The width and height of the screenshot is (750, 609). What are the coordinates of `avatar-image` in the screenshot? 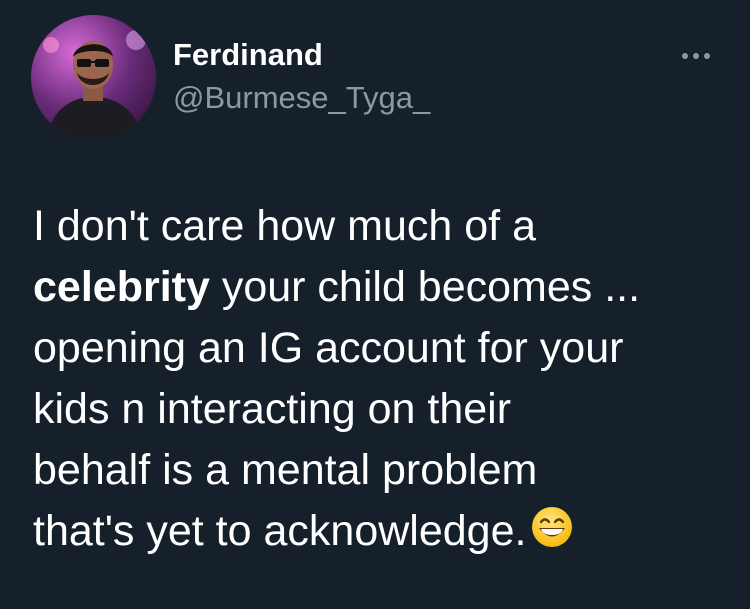 It's located at (93, 77).